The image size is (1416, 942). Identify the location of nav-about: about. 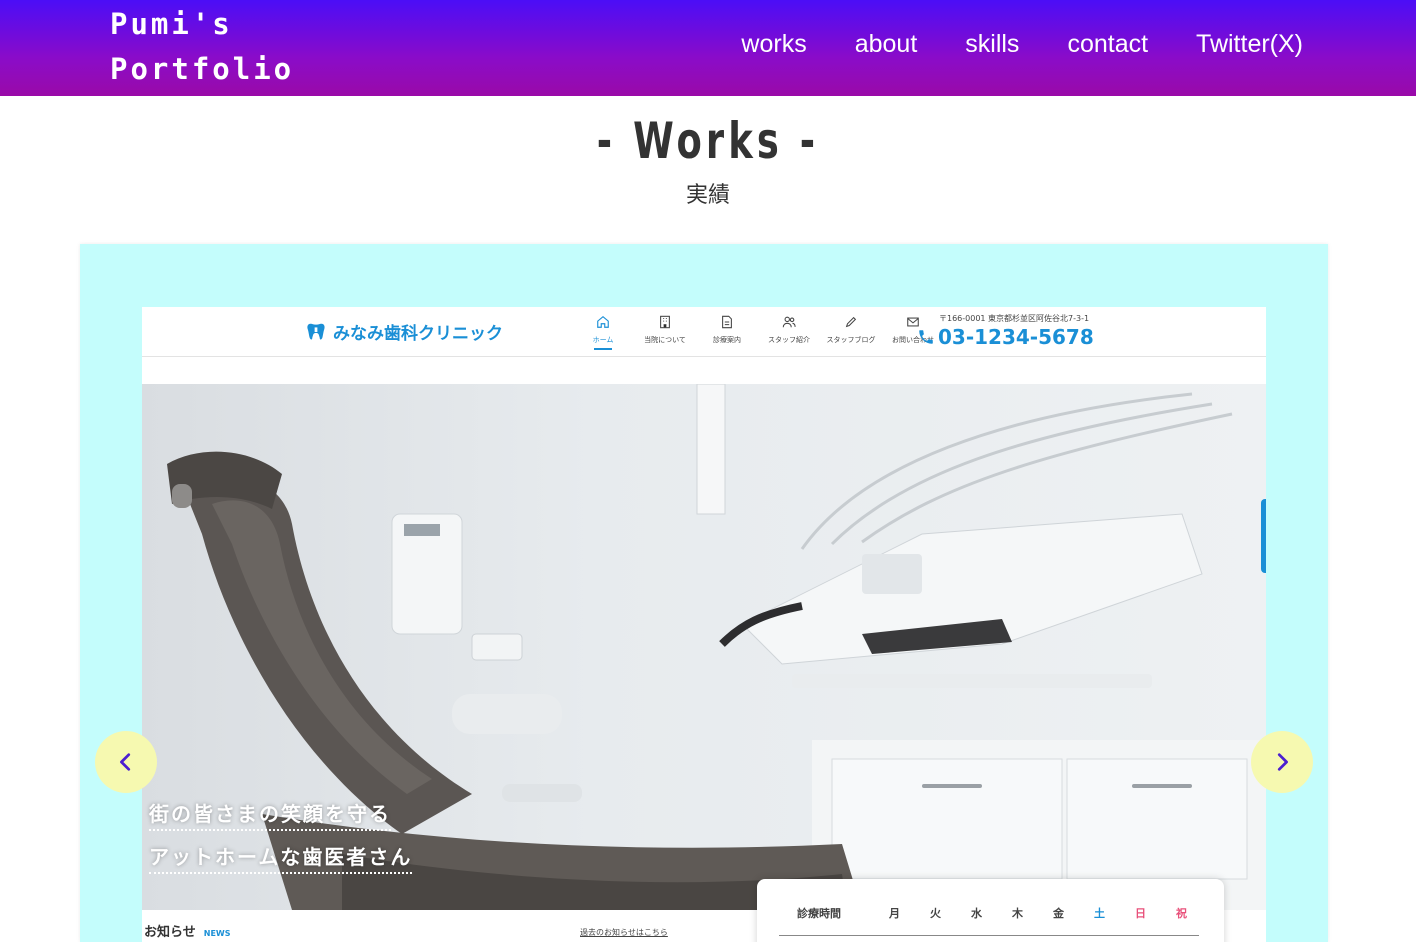
(886, 44).